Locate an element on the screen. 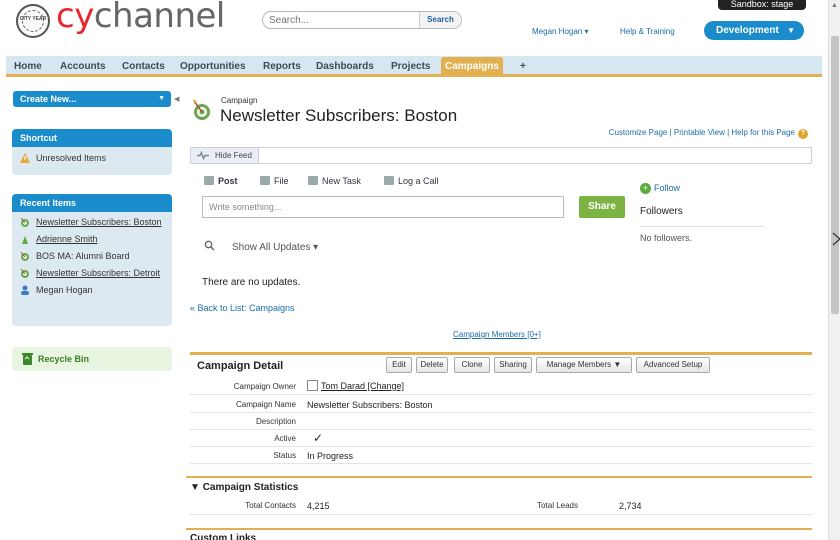  follow-button: + Follow is located at coordinates (660, 188).